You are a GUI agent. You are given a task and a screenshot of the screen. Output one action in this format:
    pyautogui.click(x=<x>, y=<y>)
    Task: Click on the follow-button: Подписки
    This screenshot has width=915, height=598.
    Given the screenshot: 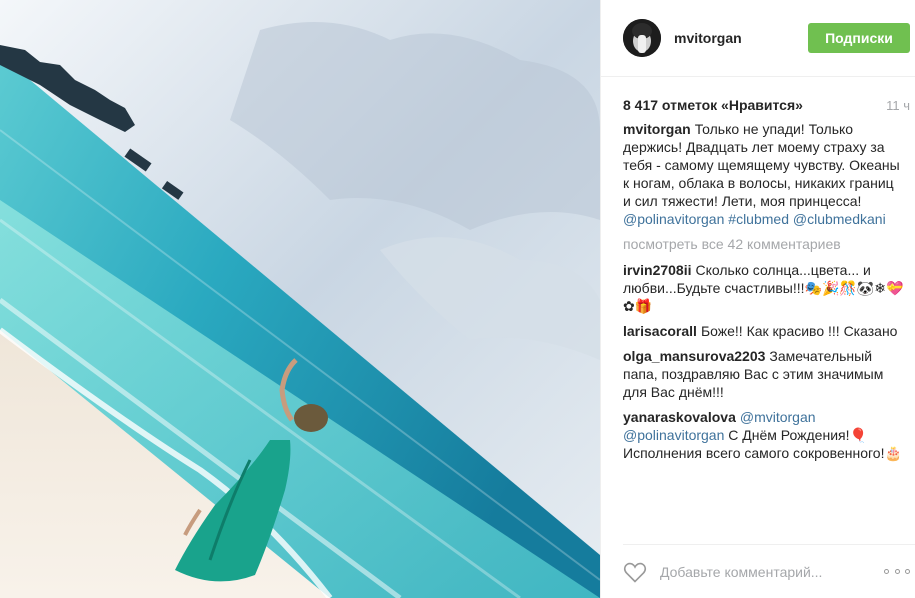 What is the action you would take?
    pyautogui.click(x=859, y=38)
    